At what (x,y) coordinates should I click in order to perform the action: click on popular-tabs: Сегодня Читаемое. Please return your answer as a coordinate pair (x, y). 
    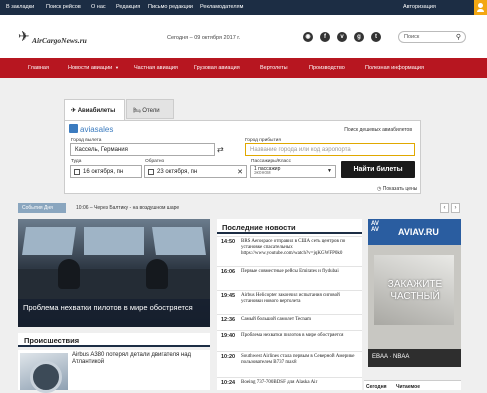
    Looking at the image, I should click on (412, 385).